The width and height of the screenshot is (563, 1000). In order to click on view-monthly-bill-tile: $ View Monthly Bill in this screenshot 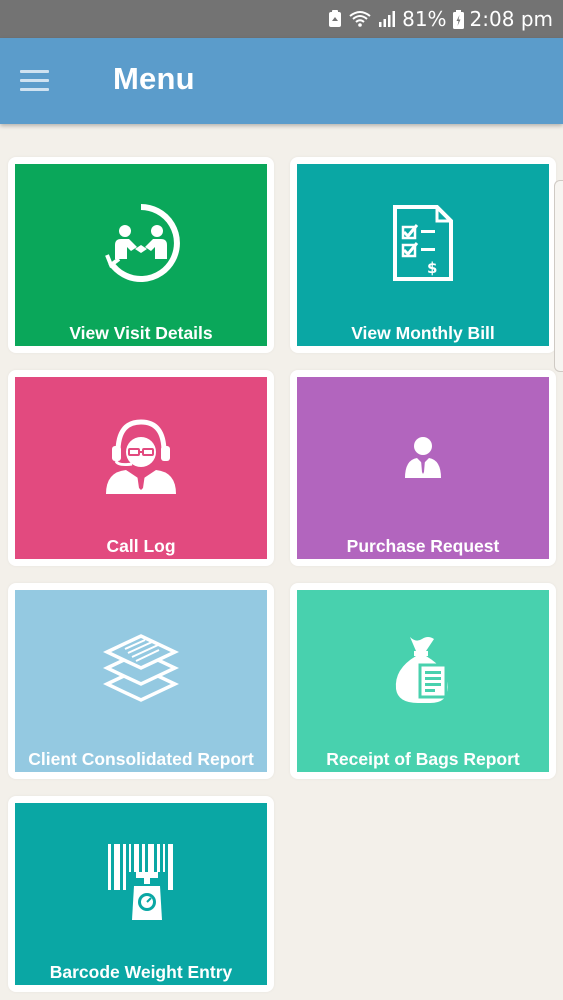, I will do `click(423, 255)`.